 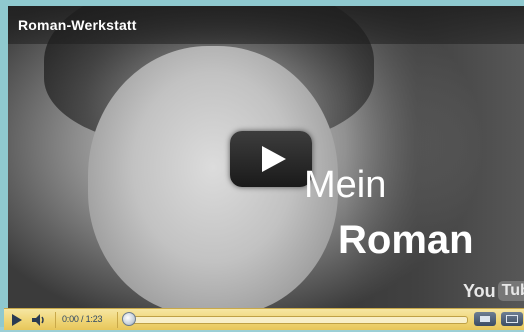 I want to click on video-title: Roman-Werkstatt, so click(x=77, y=25).